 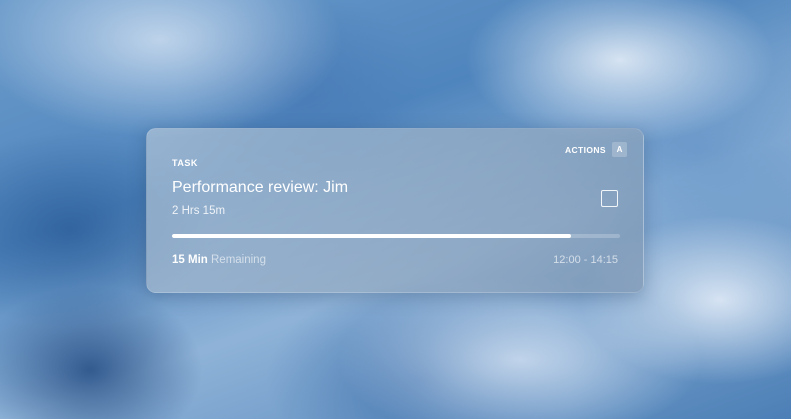 I want to click on time-range: 12:00 - 14:15, so click(x=585, y=260).